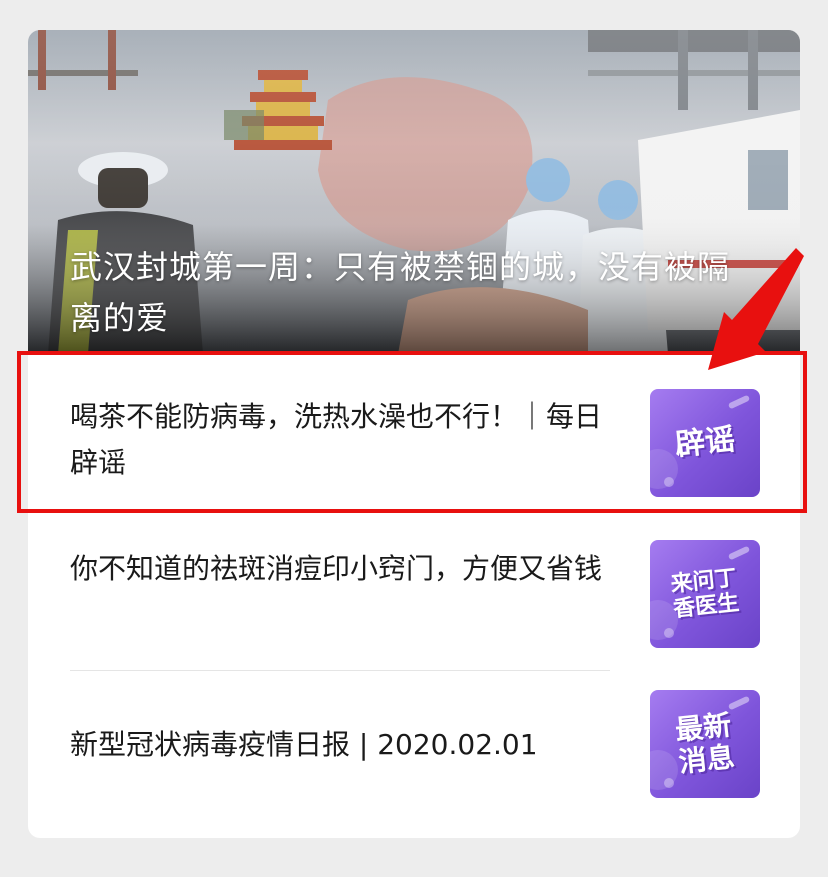 The image size is (828, 877). Describe the element at coordinates (756, 309) in the screenshot. I see `red-arrow-icon` at that location.